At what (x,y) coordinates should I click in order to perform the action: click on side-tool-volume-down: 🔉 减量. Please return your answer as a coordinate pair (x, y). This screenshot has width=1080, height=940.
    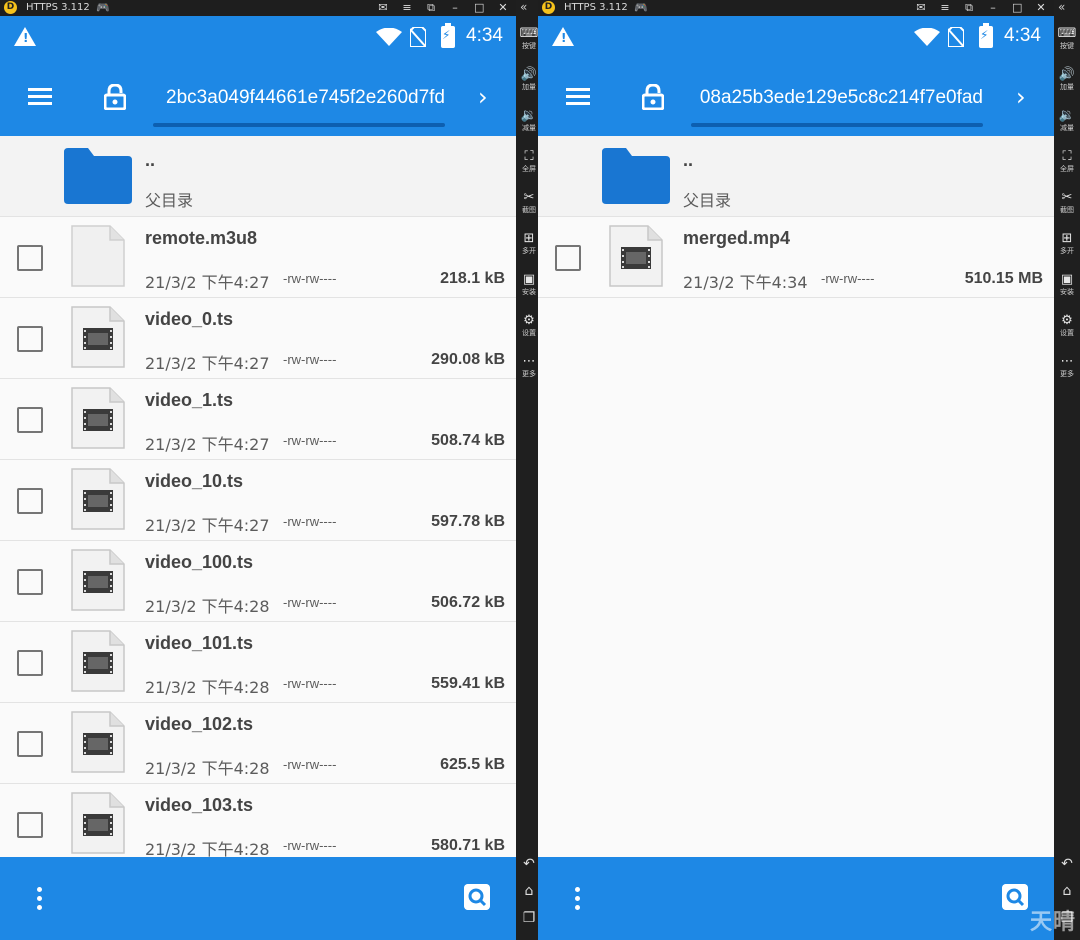
    Looking at the image, I should click on (1067, 120).